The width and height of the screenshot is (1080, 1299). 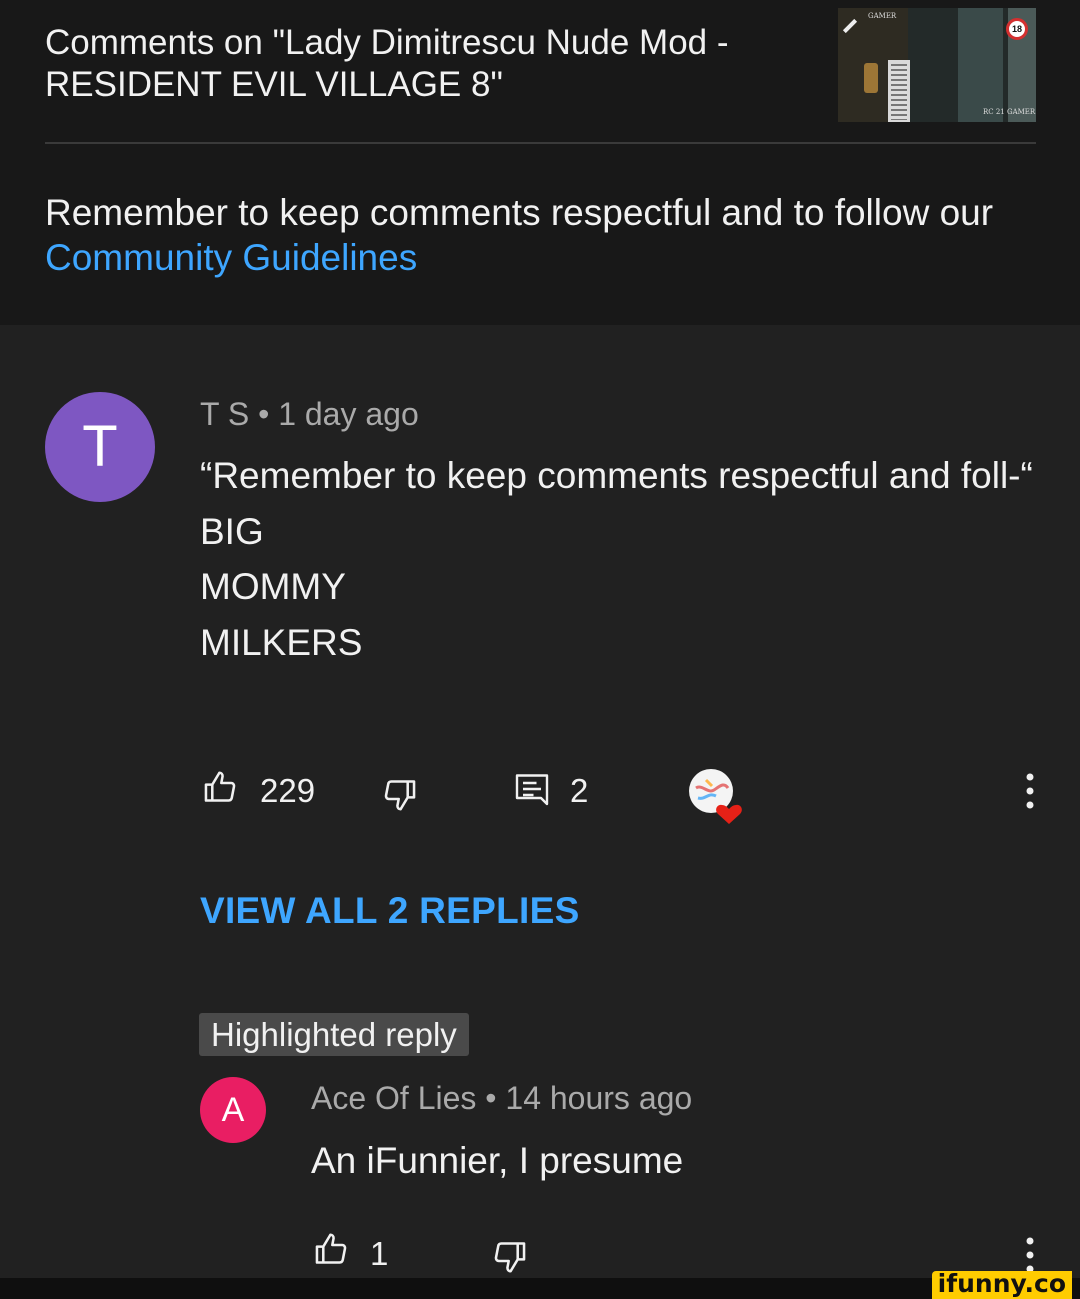 I want to click on reply-meta: Ace Of Lies • 14 hours ago, so click(x=501, y=1098).